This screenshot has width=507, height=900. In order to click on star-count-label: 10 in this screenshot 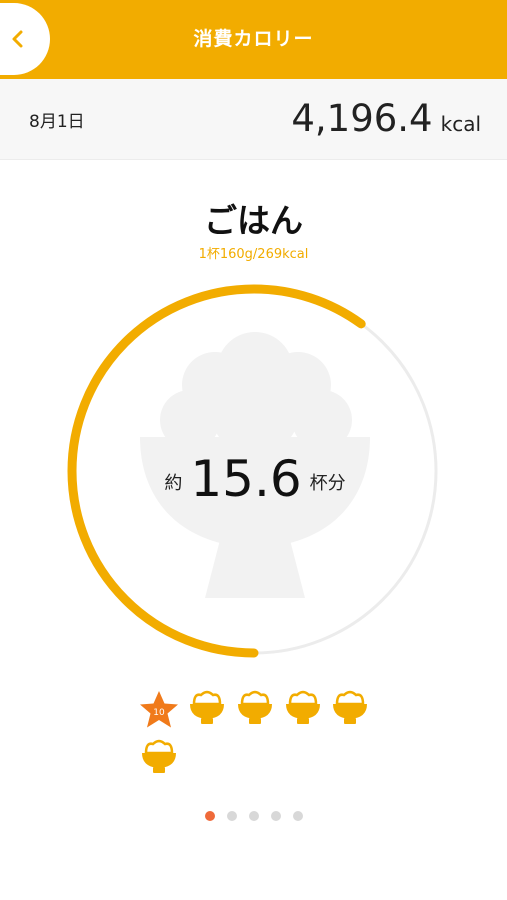, I will do `click(159, 713)`.